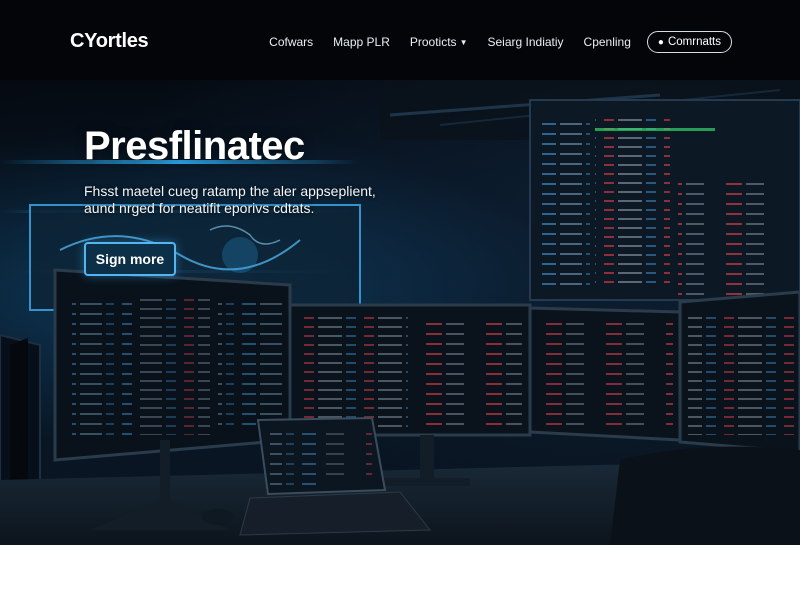  Describe the element at coordinates (130, 259) in the screenshot. I see `sign-more-button: Sign more` at that location.